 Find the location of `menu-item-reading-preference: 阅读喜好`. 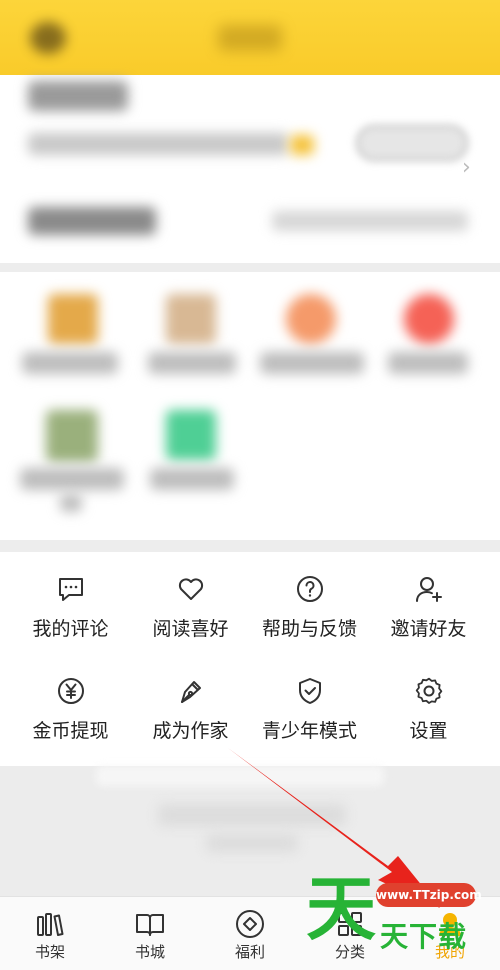

menu-item-reading-preference: 阅读喜好 is located at coordinates (190, 597).